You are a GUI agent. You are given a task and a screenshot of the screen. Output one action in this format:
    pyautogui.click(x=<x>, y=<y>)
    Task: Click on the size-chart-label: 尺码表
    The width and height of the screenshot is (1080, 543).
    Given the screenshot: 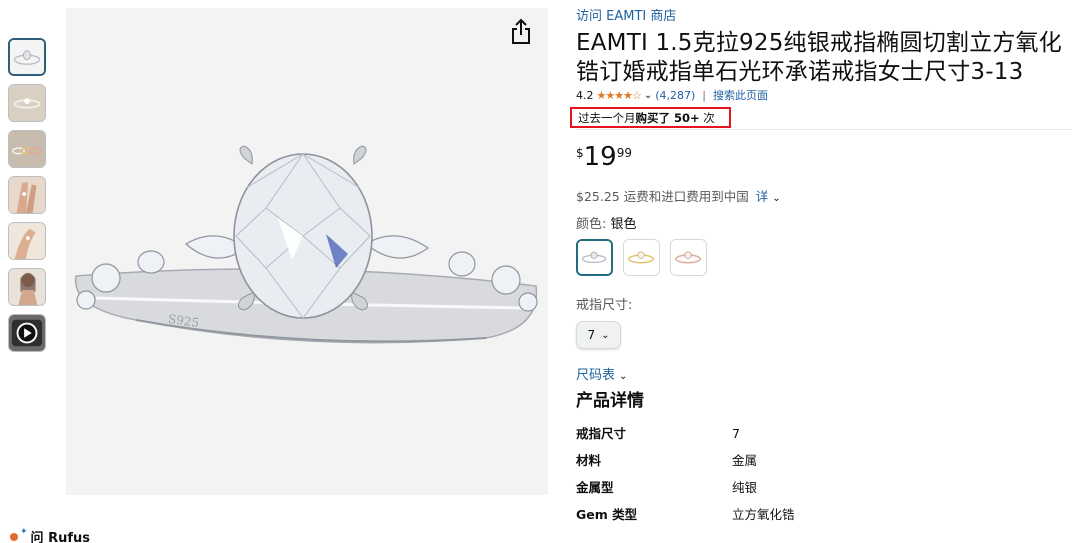 What is the action you would take?
    pyautogui.click(x=596, y=375)
    